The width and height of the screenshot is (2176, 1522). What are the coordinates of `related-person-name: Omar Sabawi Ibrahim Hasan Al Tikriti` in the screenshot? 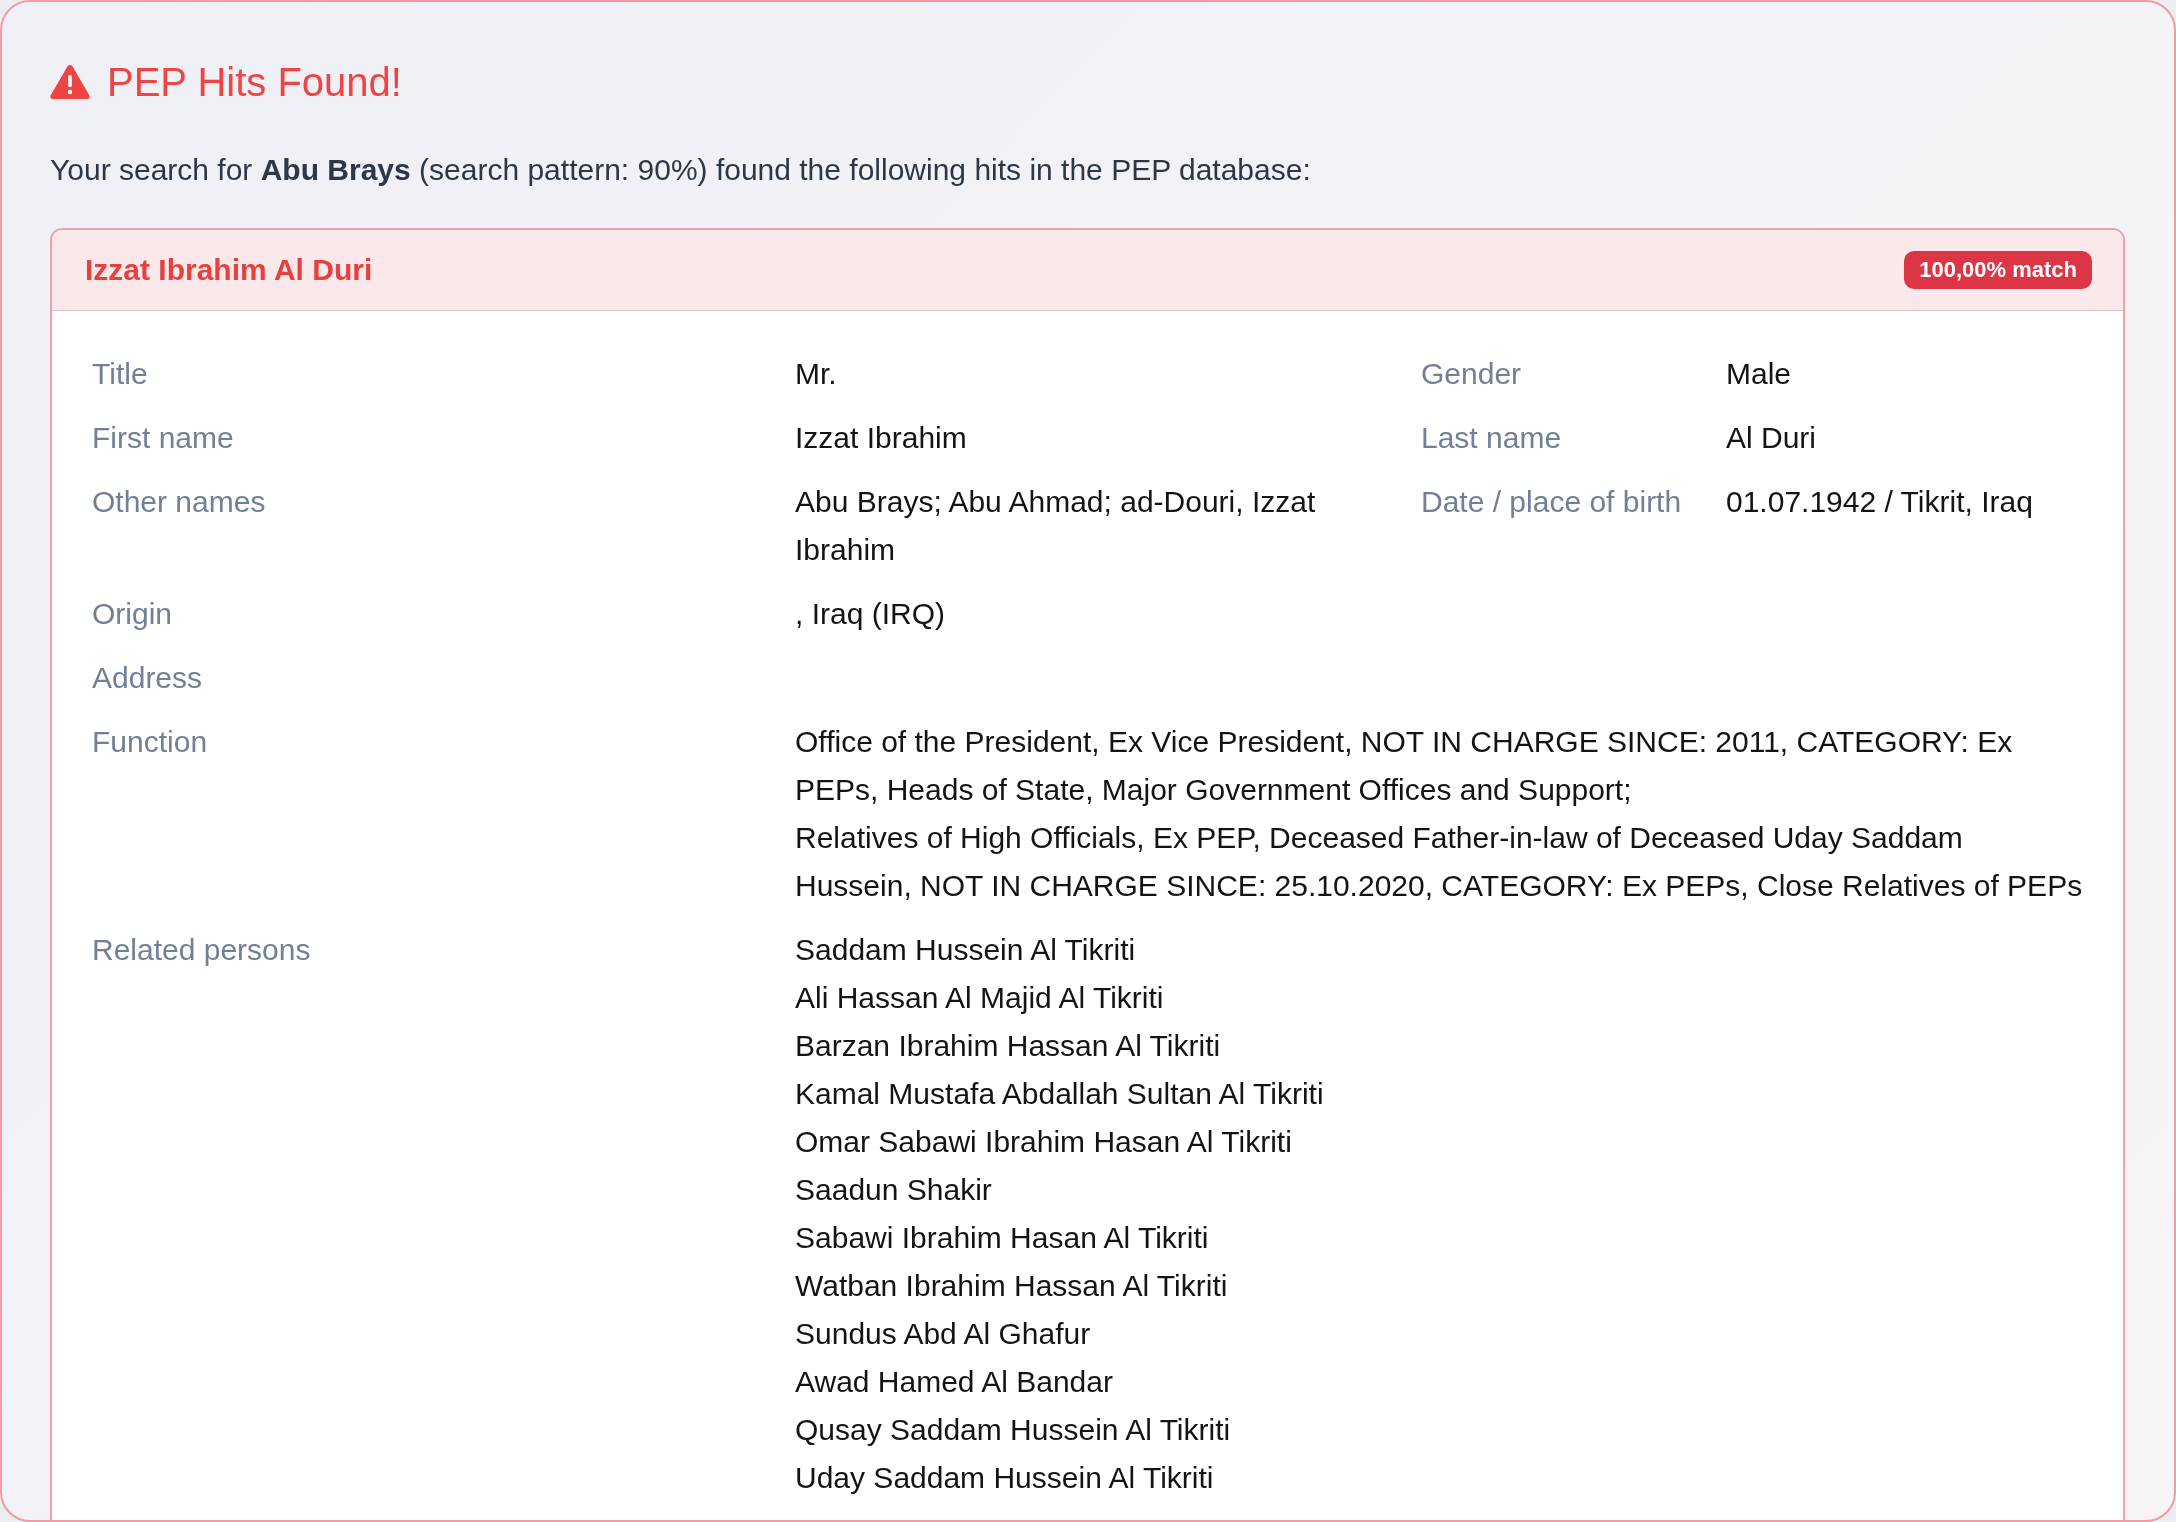 It's located at (1044, 1142).